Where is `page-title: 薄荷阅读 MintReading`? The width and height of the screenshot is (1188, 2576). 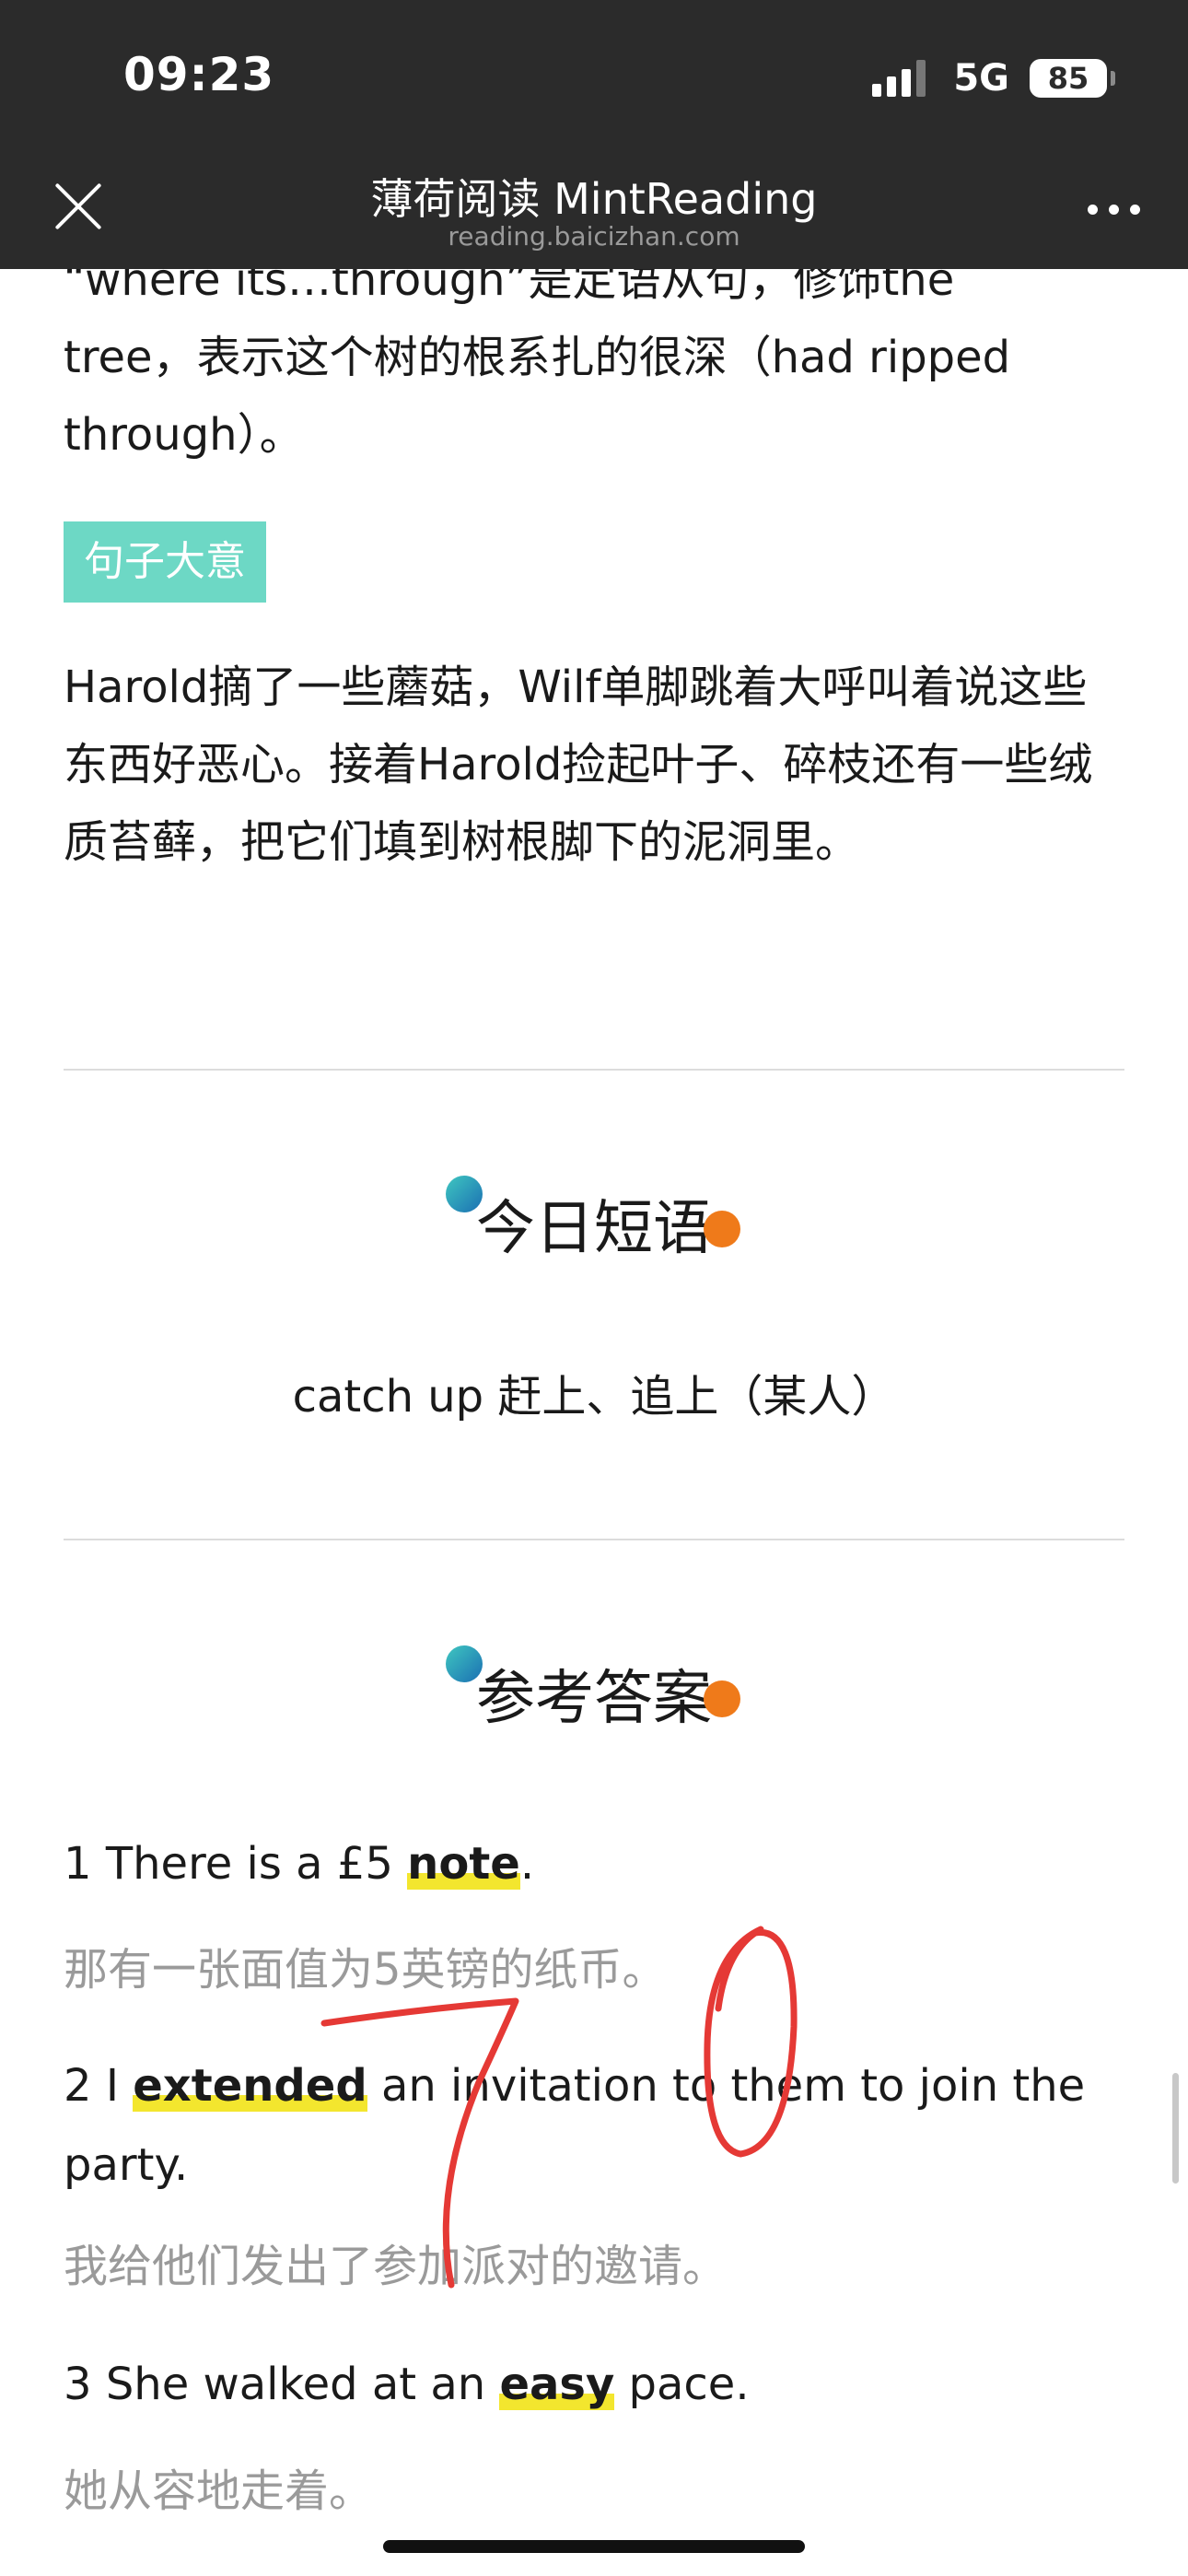 page-title: 薄荷阅读 MintReading is located at coordinates (594, 199).